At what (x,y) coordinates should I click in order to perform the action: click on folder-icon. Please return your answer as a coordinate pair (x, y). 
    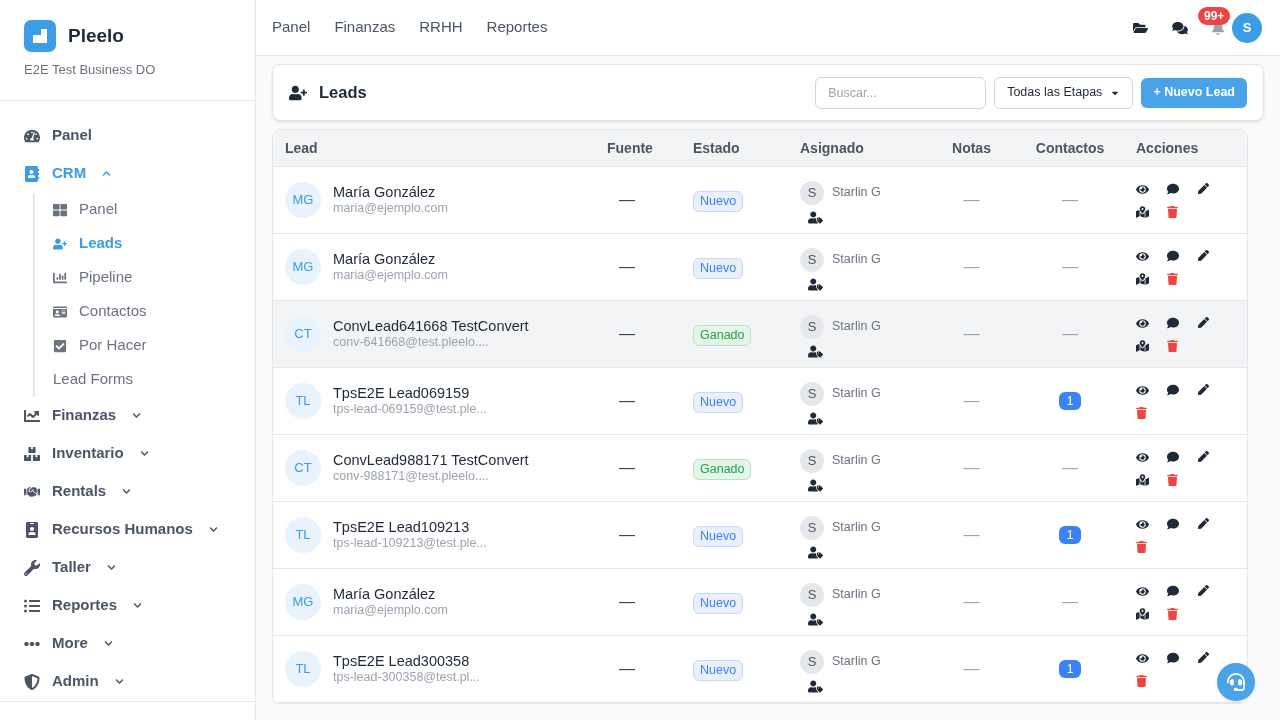
    Looking at the image, I should click on (1140, 27).